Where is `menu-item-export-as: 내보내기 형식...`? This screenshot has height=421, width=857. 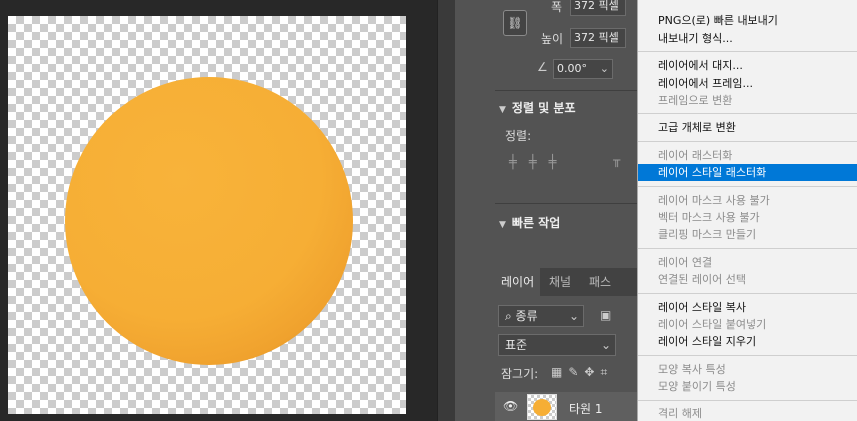 menu-item-export-as: 내보내기 형식... is located at coordinates (747, 38).